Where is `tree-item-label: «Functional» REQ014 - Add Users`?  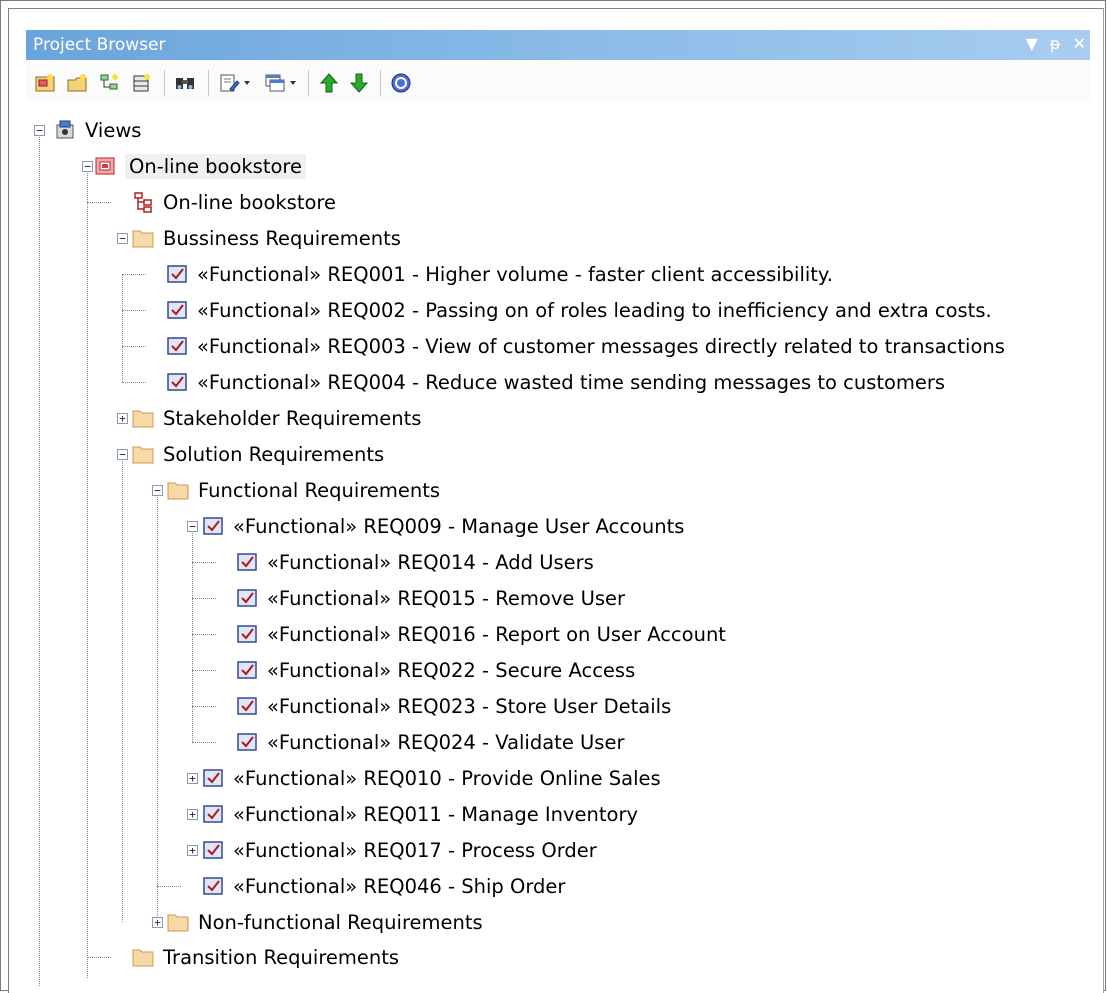
tree-item-label: «Functional» REQ014 - Add Users is located at coordinates (430, 562).